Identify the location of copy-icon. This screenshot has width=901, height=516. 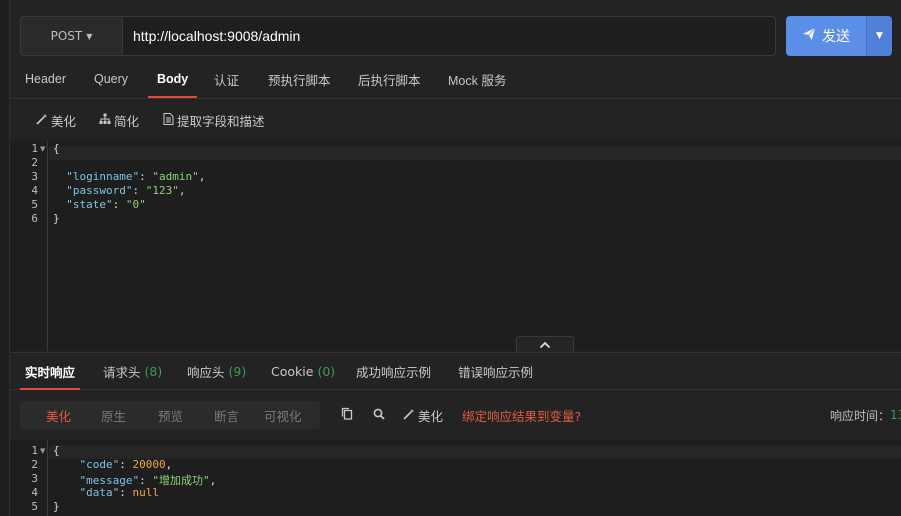
(347, 415).